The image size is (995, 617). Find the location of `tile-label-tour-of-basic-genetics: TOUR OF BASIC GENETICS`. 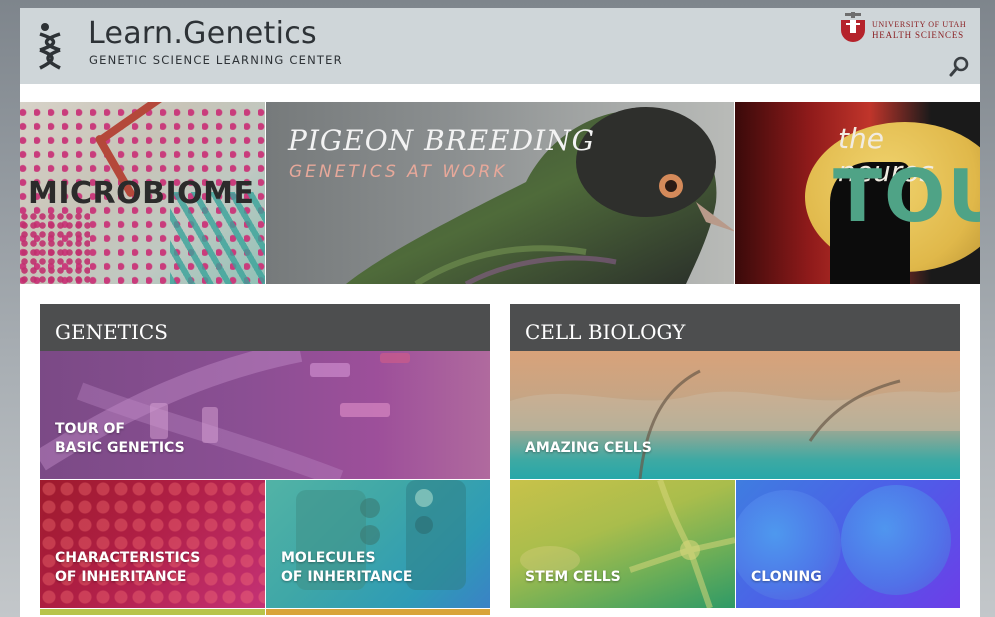

tile-label-tour-of-basic-genetics: TOUR OF BASIC GENETICS is located at coordinates (120, 439).